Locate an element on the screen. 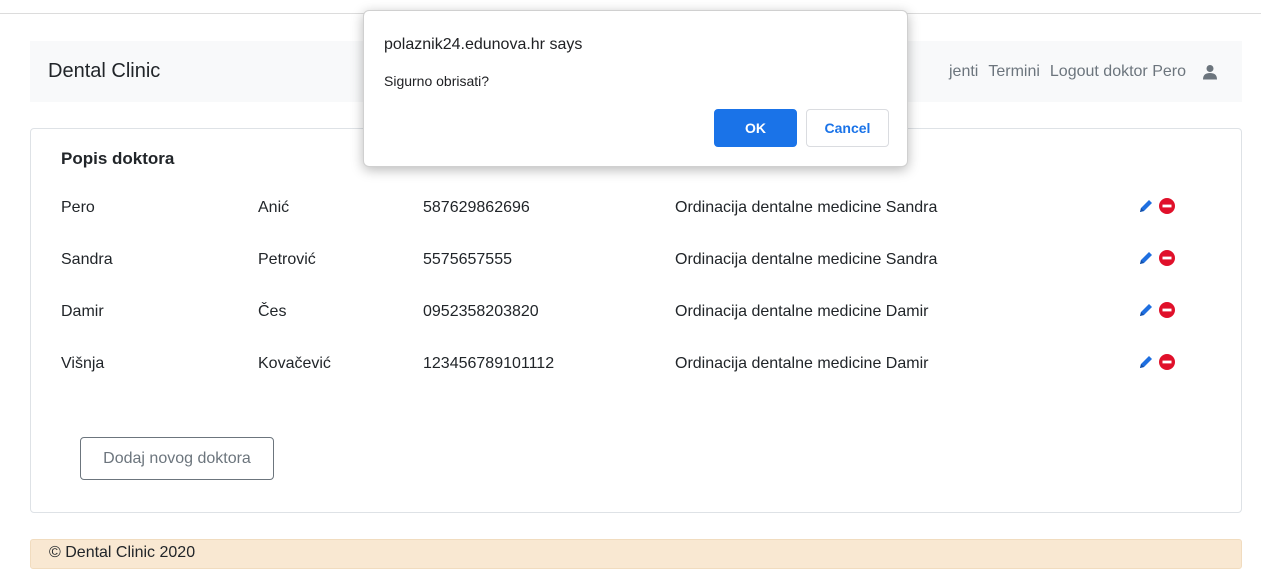 Image resolution: width=1261 pixels, height=569 pixels. doctor-oib: 0952358203820 is located at coordinates (481, 311).